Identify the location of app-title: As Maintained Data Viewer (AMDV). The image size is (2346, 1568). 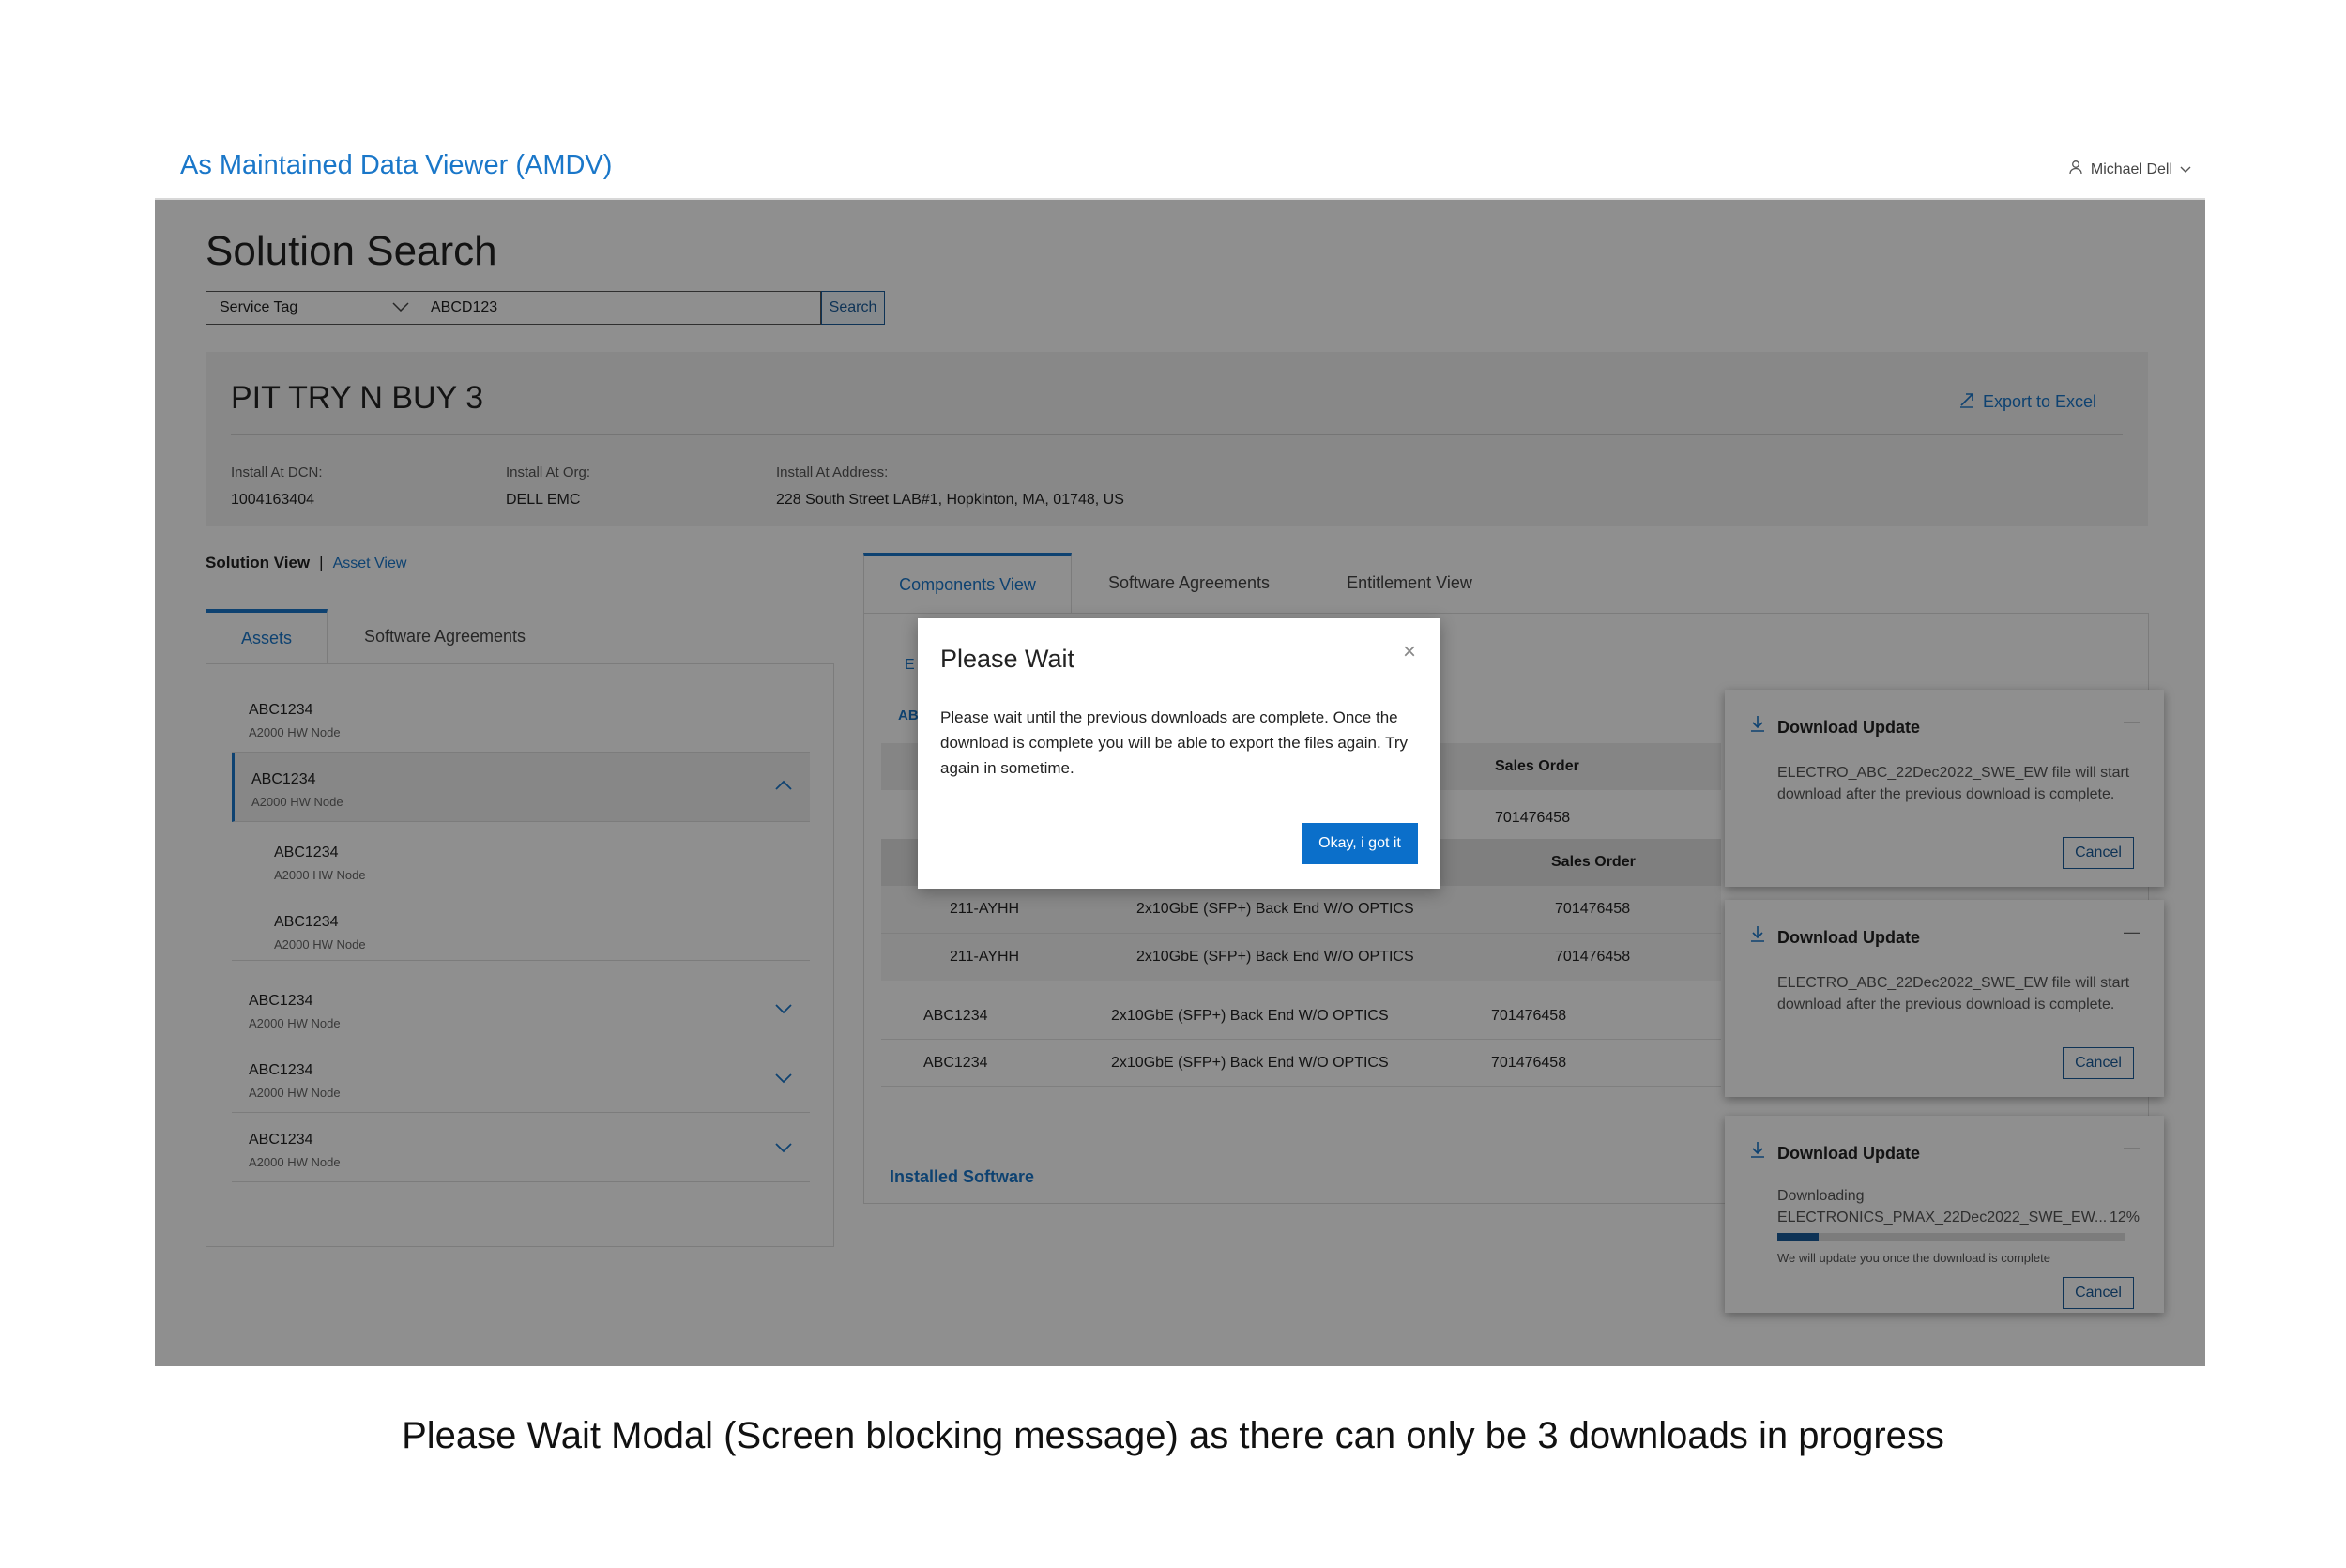
(396, 165).